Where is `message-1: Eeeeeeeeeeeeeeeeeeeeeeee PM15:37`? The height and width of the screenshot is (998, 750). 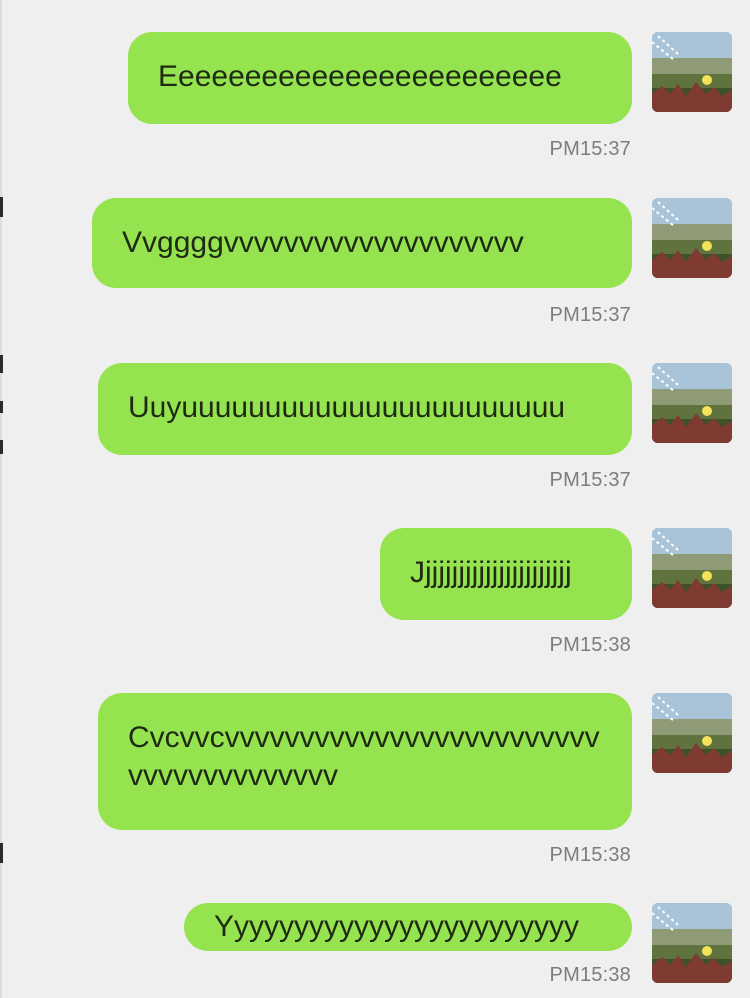
message-1: Eeeeeeeeeeeeeeeeeeeeeeee PM15:37 is located at coordinates (375, 97).